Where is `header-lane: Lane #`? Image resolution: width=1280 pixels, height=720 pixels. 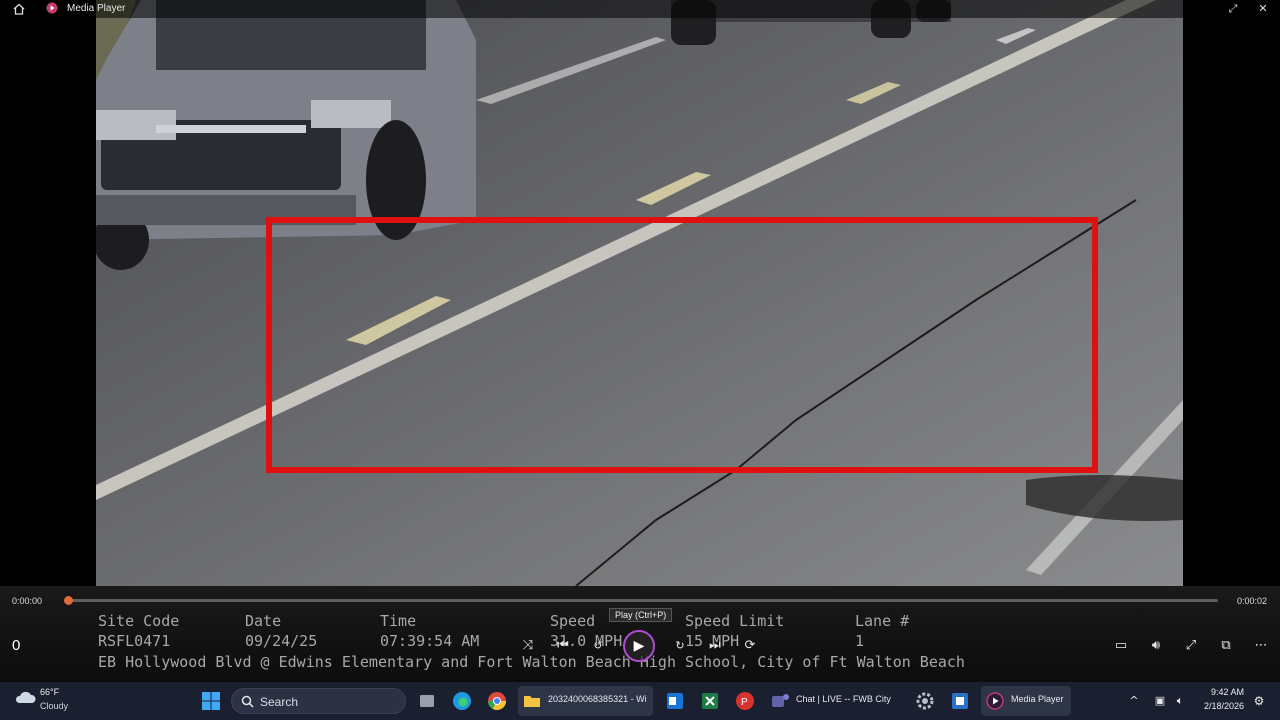
header-lane: Lane # is located at coordinates (882, 621).